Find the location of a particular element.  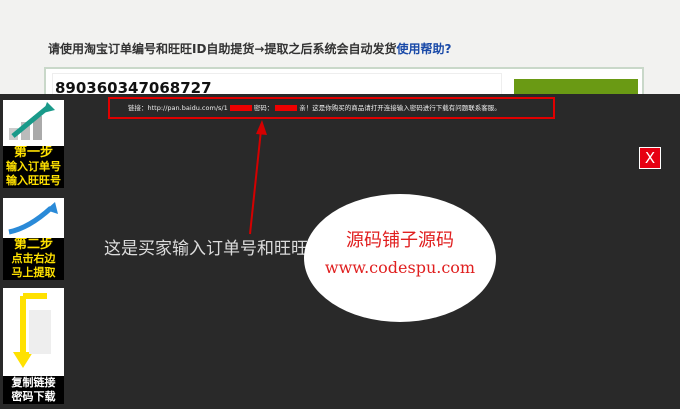

watermark-url: www.codespu.com is located at coordinates (400, 267).